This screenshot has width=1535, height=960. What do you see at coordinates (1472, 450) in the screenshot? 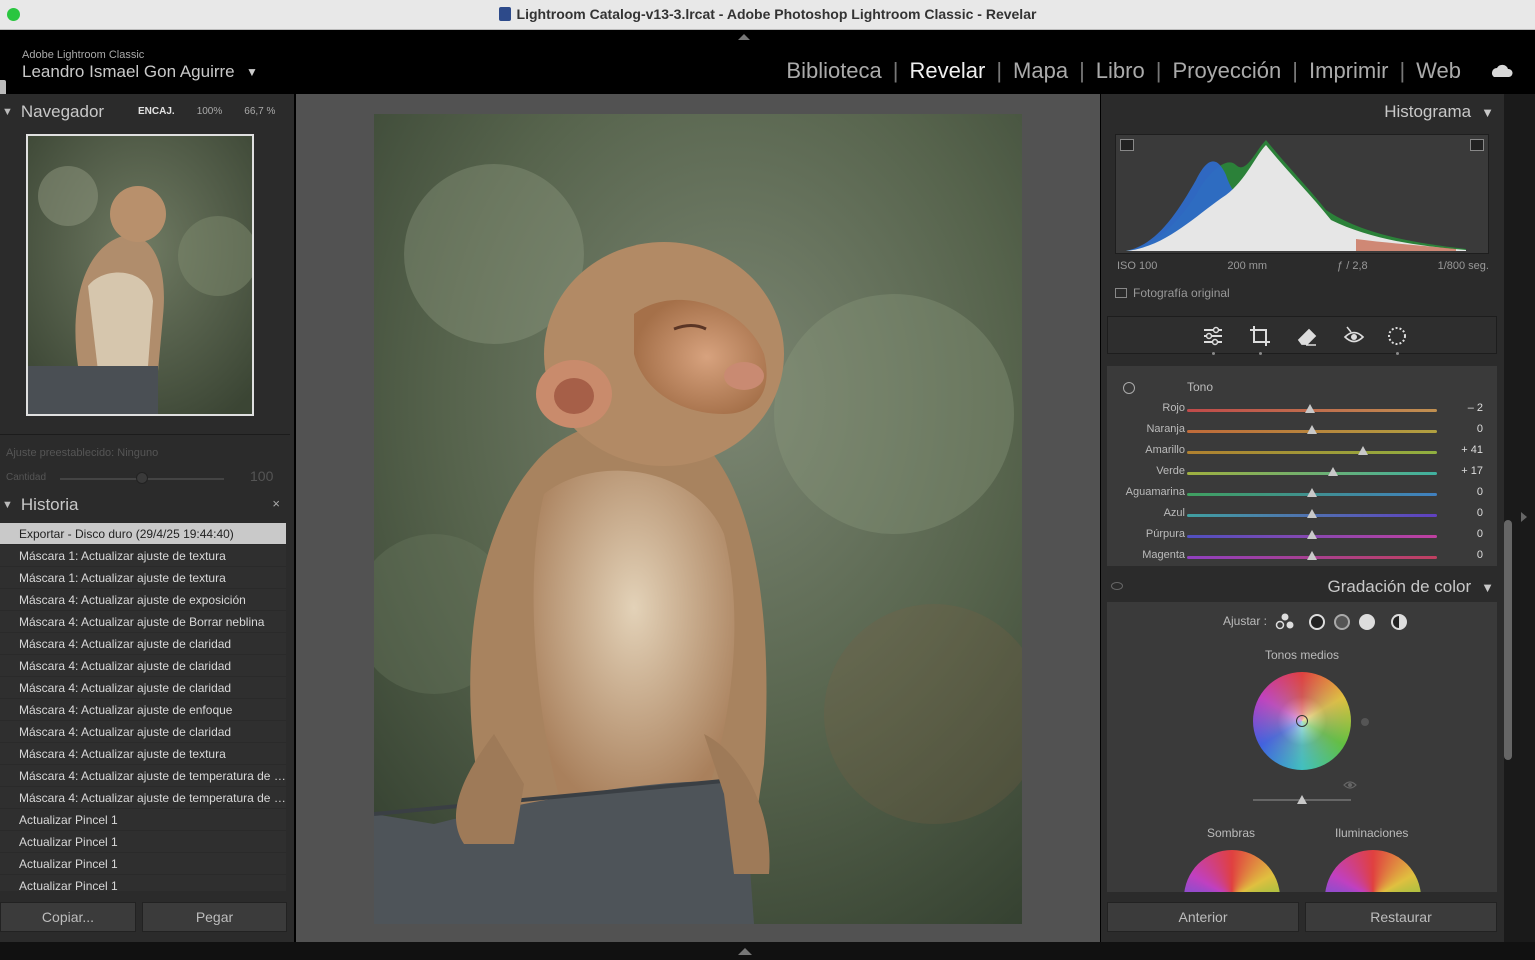
I see `hsl-value: + 41` at bounding box center [1472, 450].